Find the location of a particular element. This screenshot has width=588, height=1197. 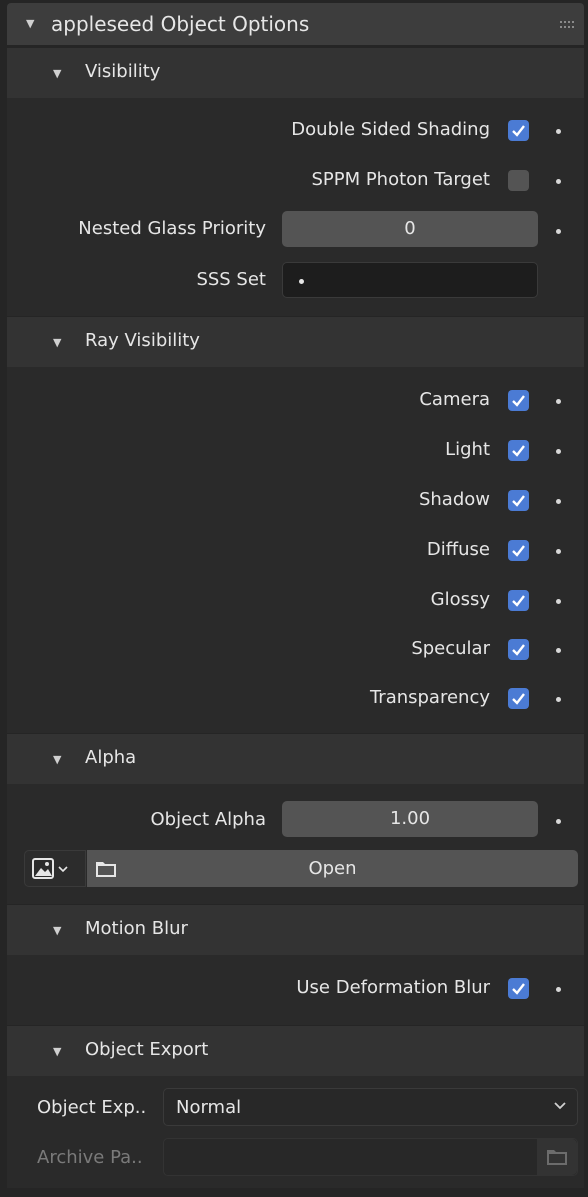

use-deformation-blur-checkbox is located at coordinates (518, 988).